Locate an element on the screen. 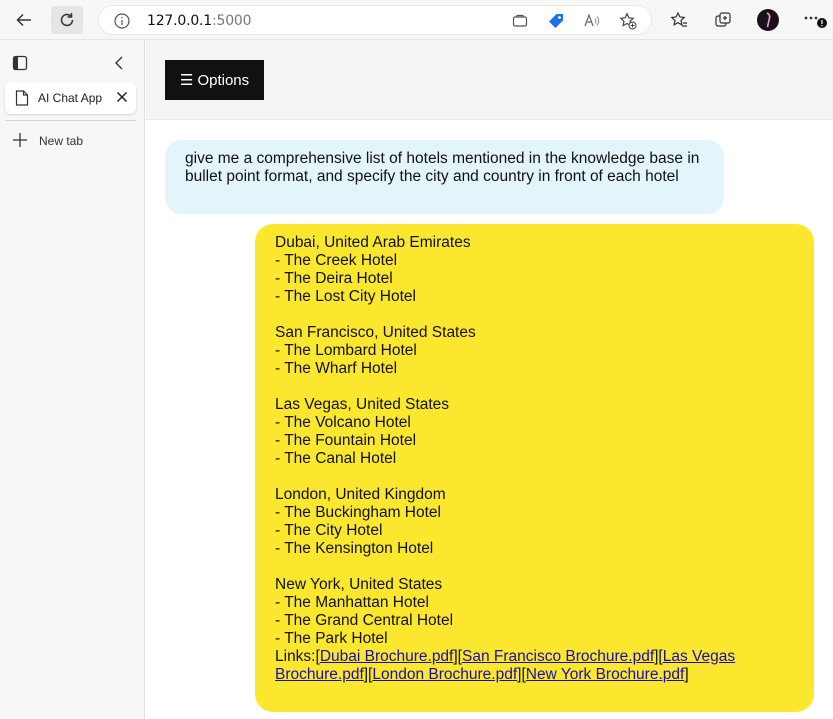 The image size is (833, 719). favorites-button is located at coordinates (679, 20).